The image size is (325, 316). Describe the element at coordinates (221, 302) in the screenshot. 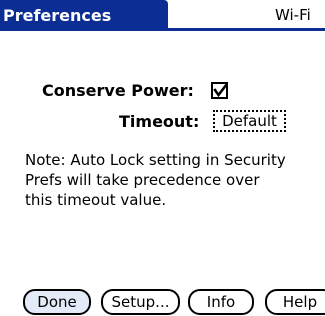

I see `info-button: Info` at that location.